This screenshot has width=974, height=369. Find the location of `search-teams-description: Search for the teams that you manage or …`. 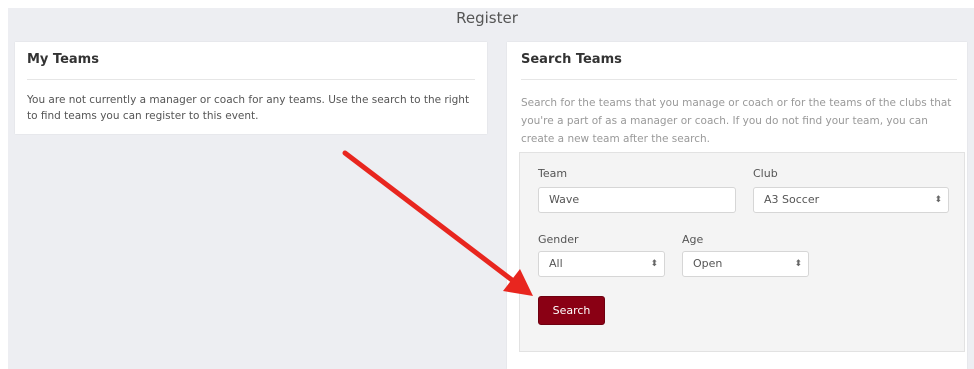

search-teams-description: Search for the teams that you manage or … is located at coordinates (736, 121).